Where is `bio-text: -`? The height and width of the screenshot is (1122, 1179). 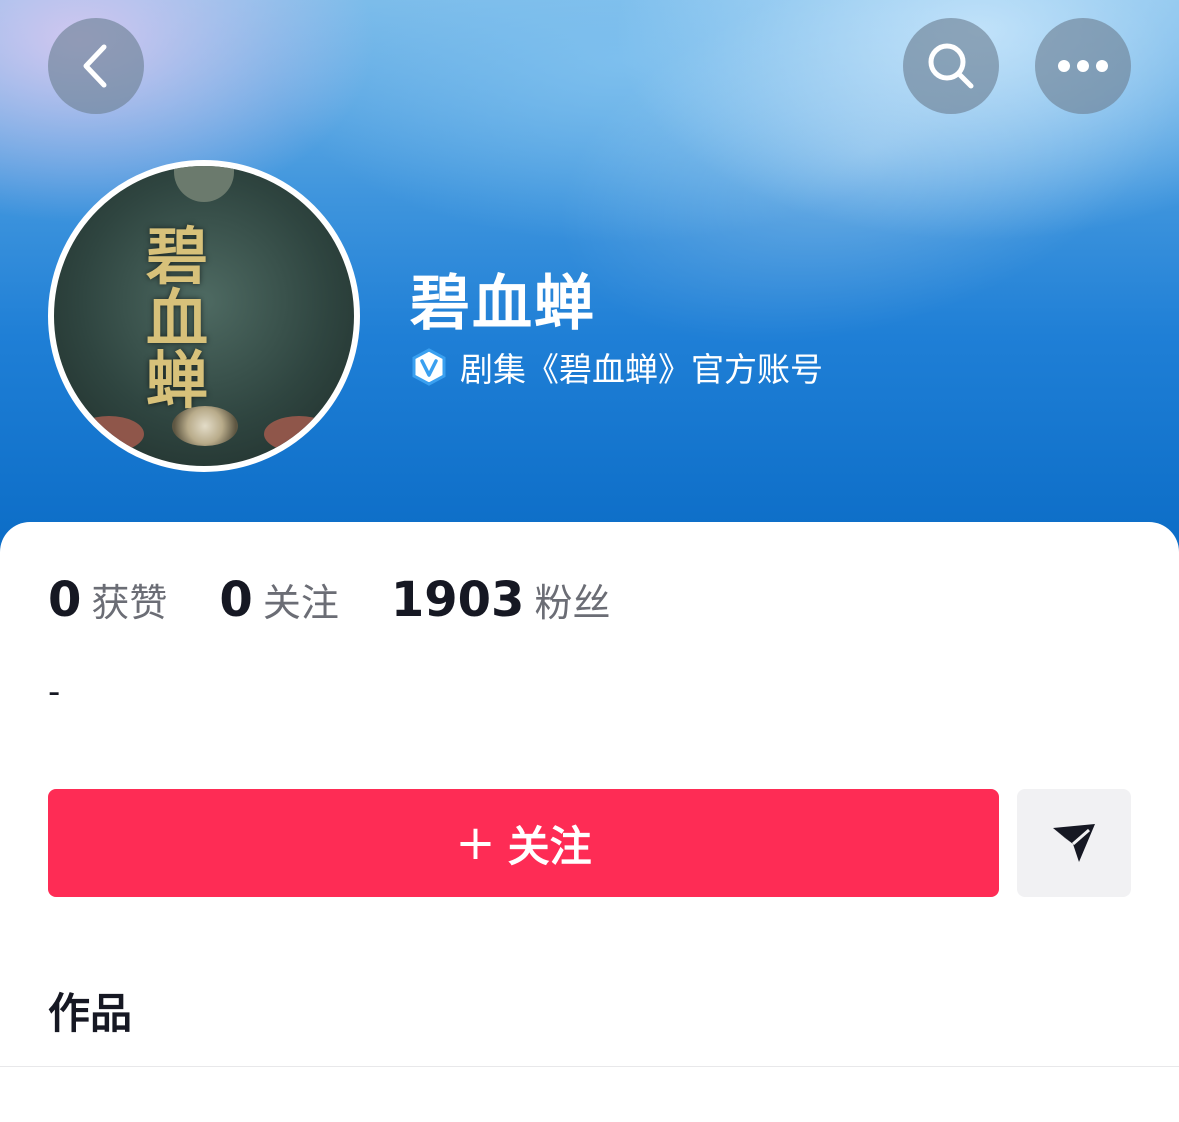 bio-text: - is located at coordinates (54, 692).